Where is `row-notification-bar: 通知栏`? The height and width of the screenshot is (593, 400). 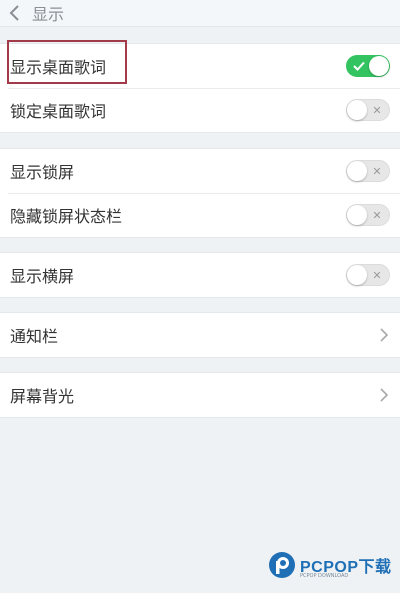
row-notification-bar: 通知栏 is located at coordinates (200, 335).